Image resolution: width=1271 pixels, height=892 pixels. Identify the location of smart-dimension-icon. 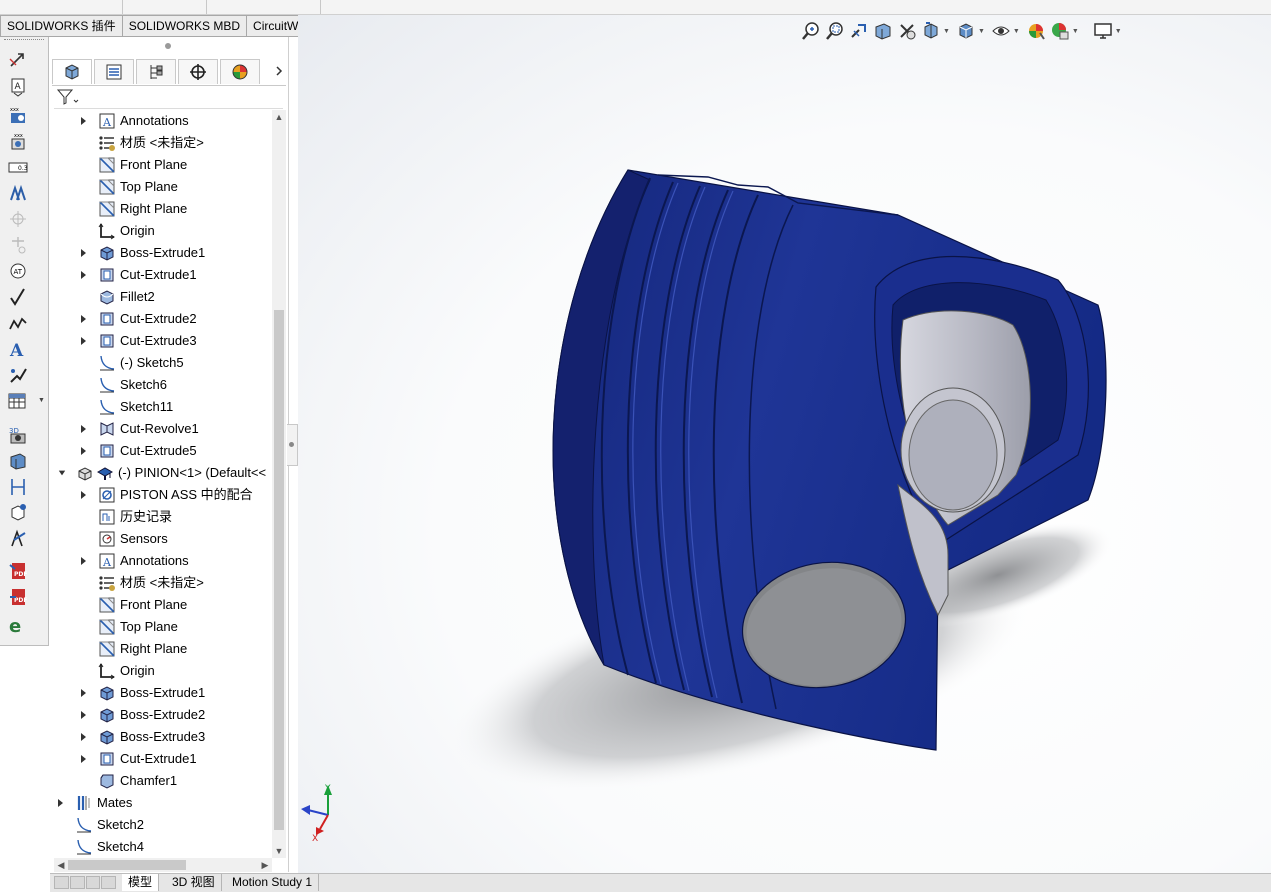
(18, 61).